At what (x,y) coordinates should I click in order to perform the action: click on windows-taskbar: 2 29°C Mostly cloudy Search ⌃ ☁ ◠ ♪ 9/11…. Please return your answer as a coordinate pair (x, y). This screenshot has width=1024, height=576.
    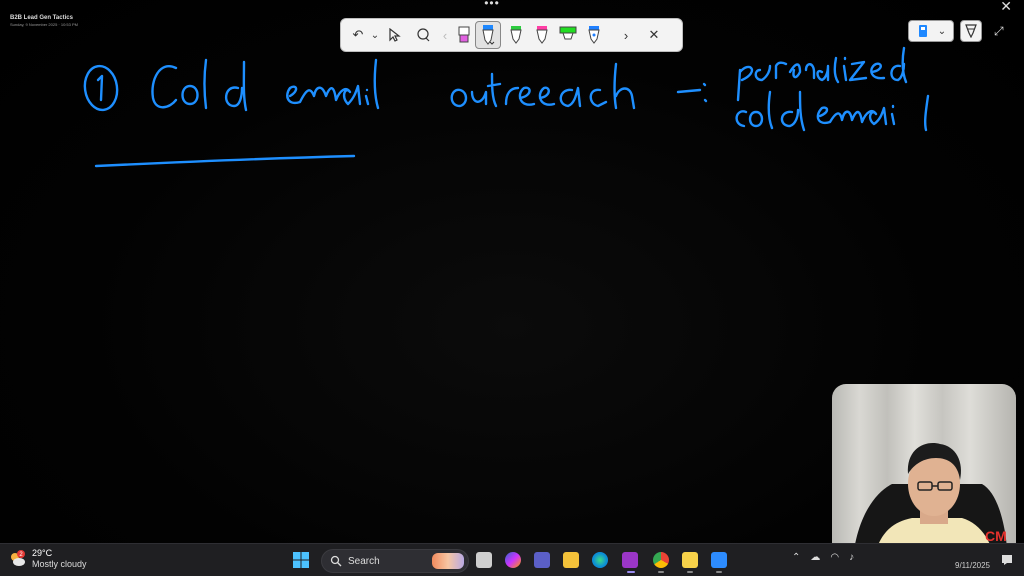
    Looking at the image, I should click on (512, 559).